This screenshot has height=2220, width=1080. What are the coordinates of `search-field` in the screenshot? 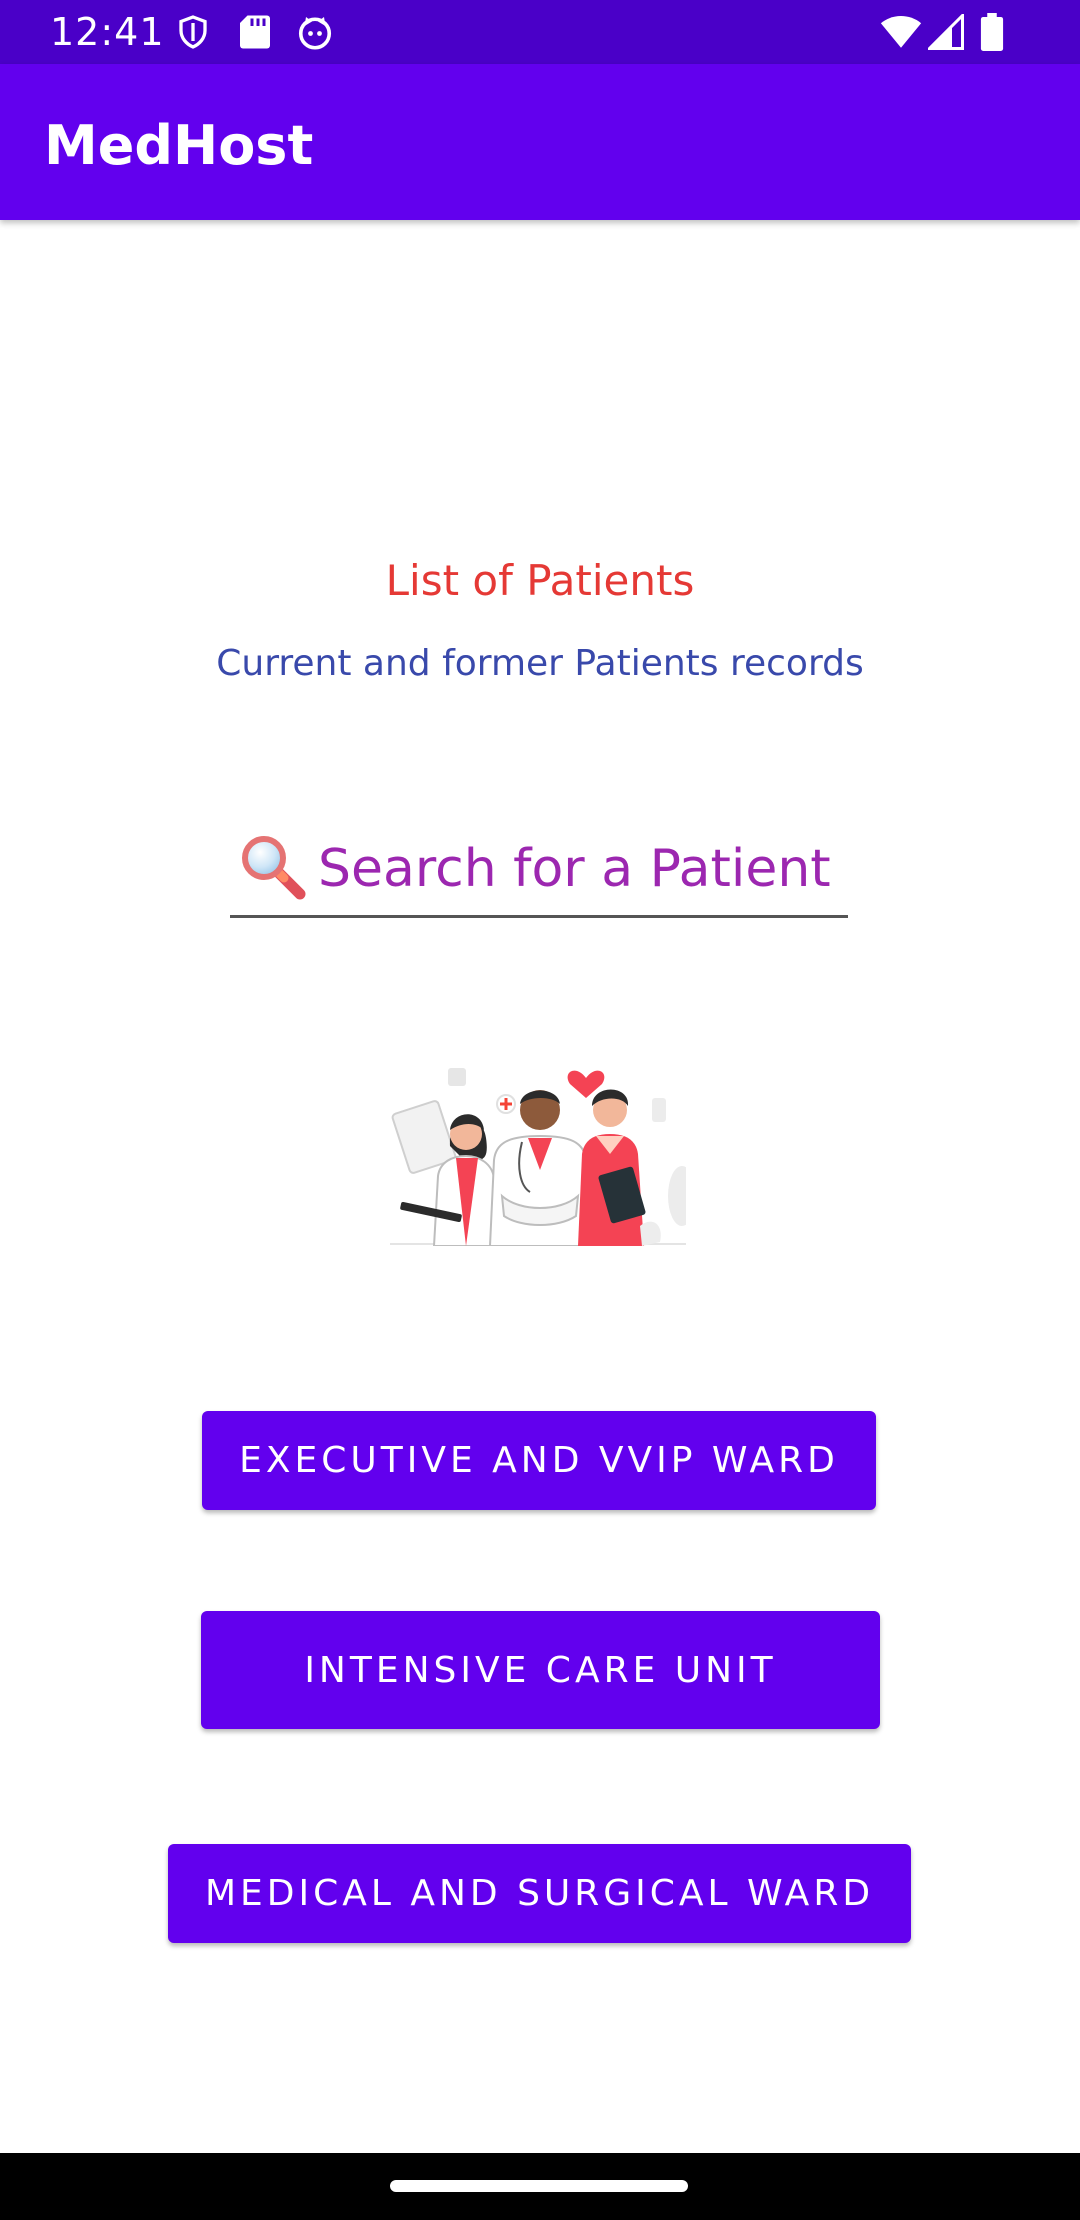 It's located at (539, 872).